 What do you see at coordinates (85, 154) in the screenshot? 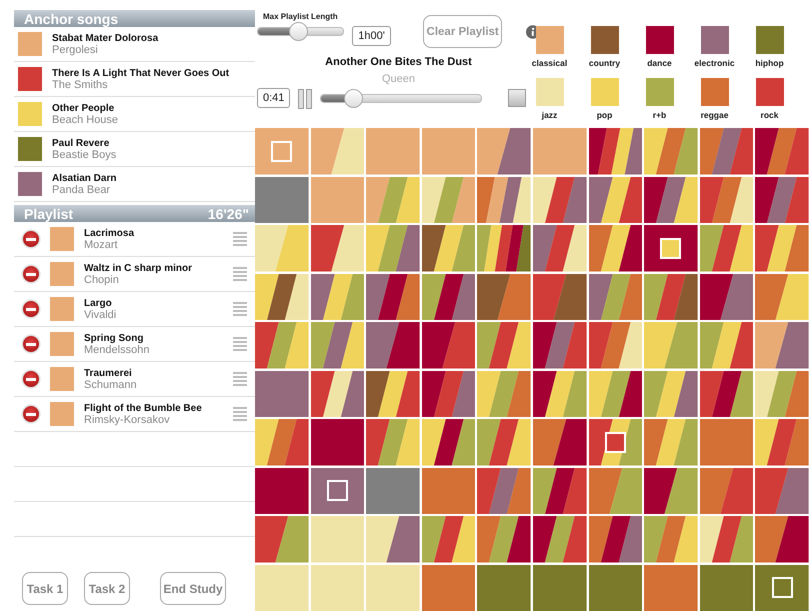
I see `song-artist: Beastie Boys` at bounding box center [85, 154].